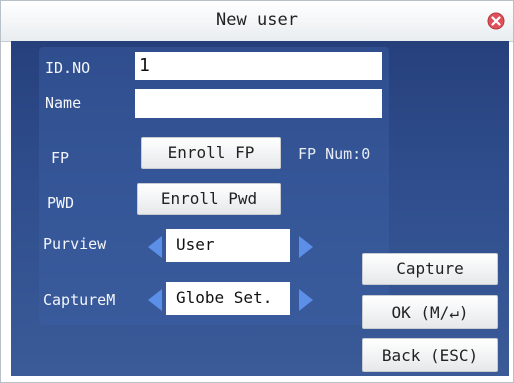 The image size is (514, 383). I want to click on name-label: Name, so click(63, 103).